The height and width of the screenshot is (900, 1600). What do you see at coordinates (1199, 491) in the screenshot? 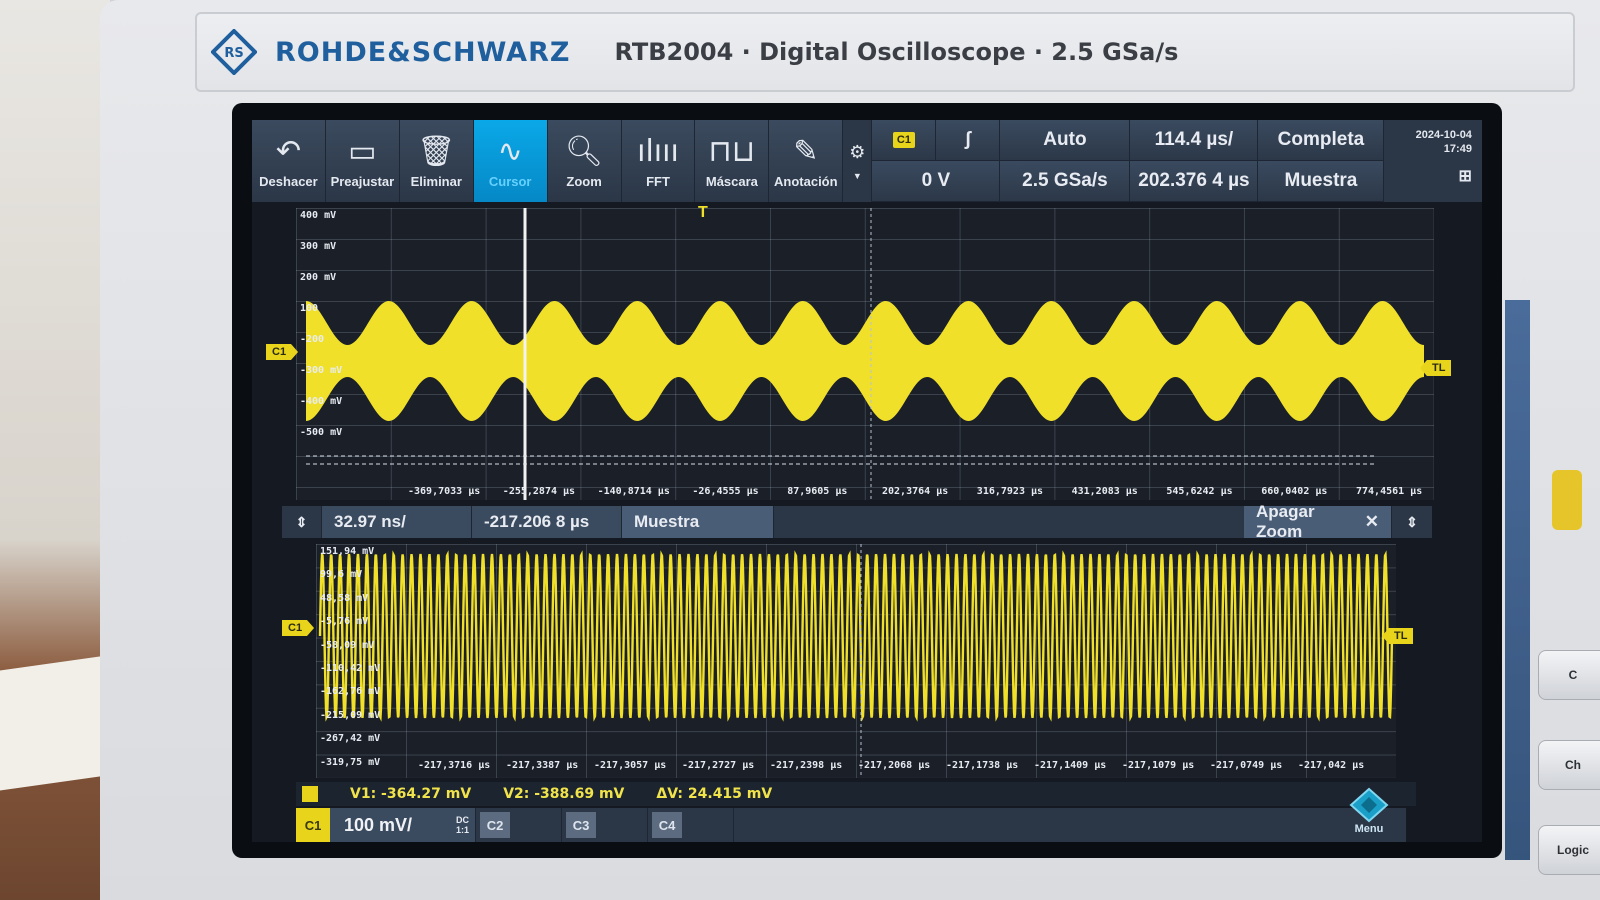
I see `x-axis-label: 545,6242 µs` at bounding box center [1199, 491].